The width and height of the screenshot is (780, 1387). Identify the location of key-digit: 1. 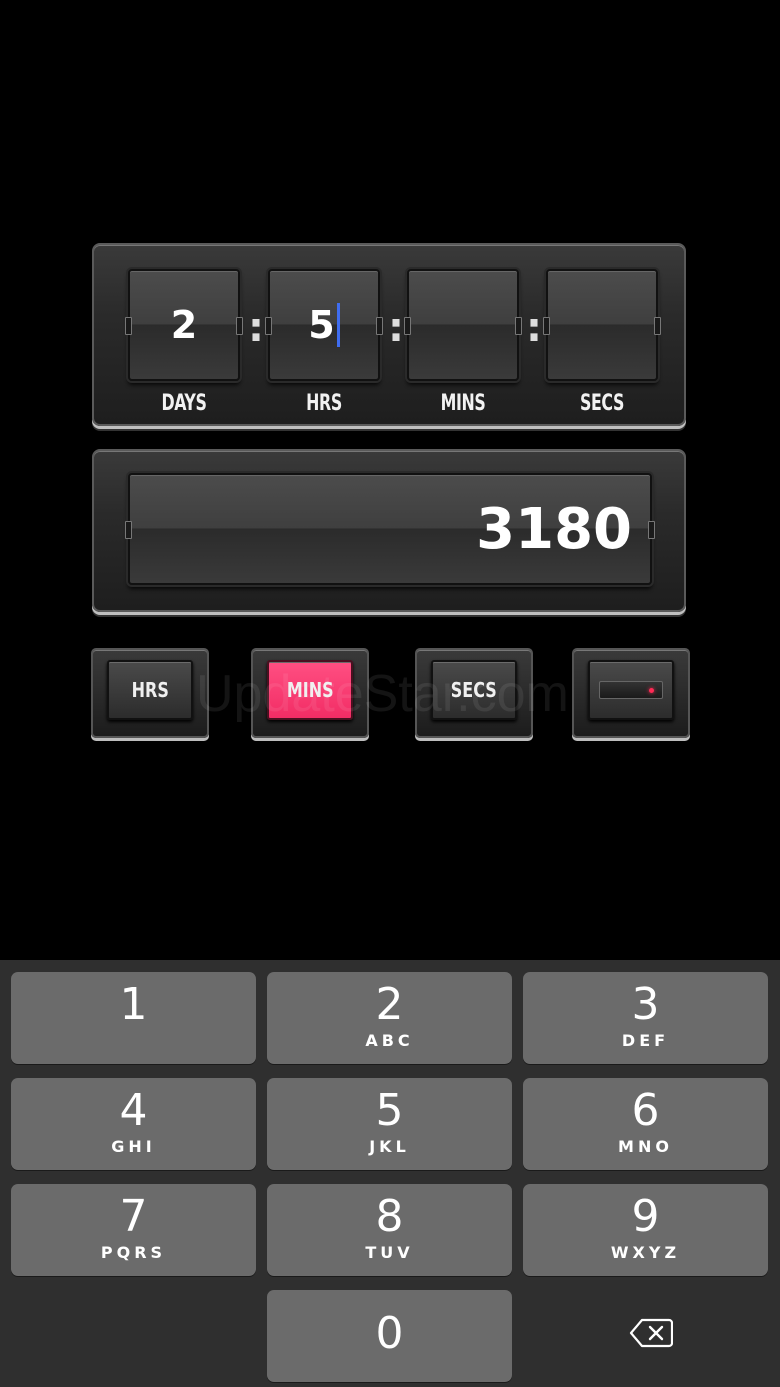
(133, 1004).